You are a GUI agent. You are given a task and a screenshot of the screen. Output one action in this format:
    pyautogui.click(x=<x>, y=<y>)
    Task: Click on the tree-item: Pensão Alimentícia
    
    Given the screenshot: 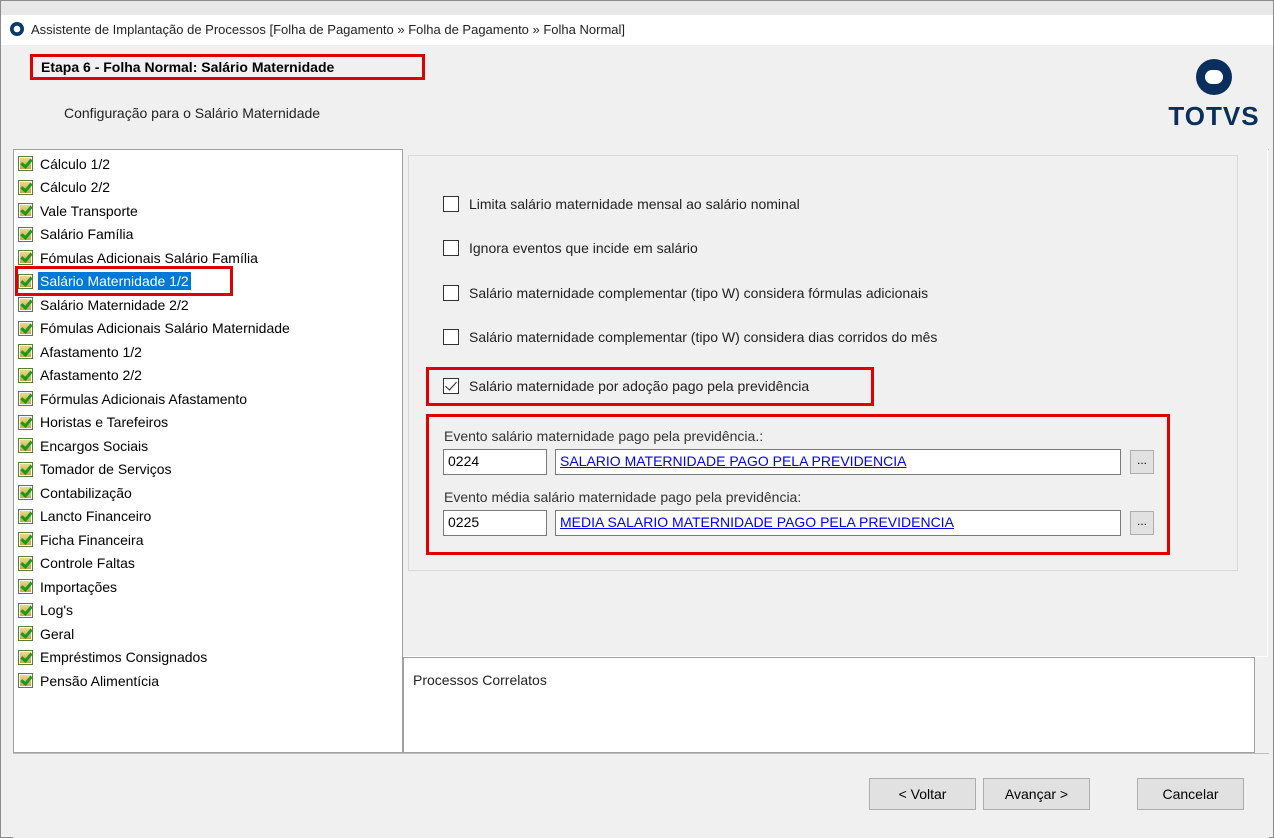 What is the action you would take?
    pyautogui.click(x=89, y=680)
    